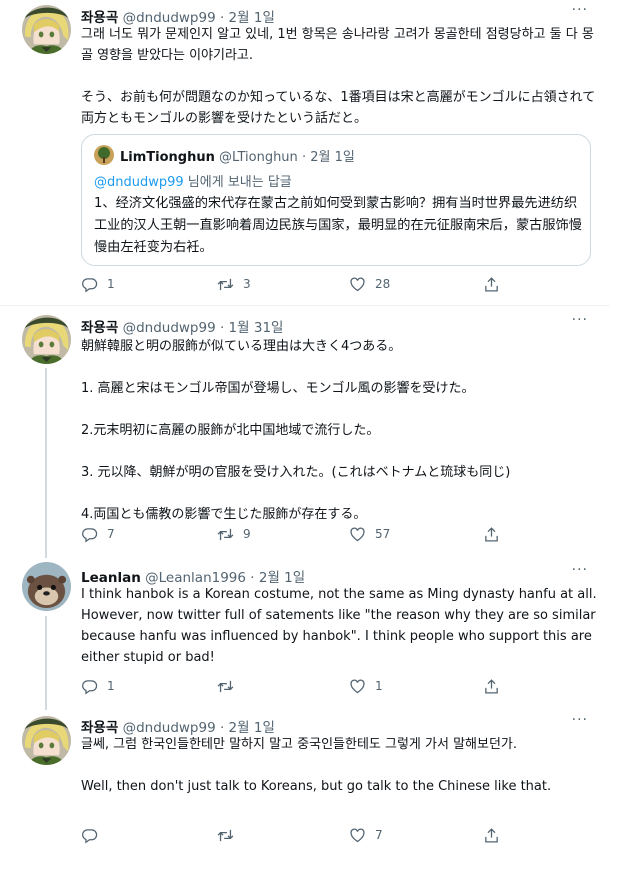 This screenshot has width=623, height=879. What do you see at coordinates (379, 835) in the screenshot?
I see `like-count: 7` at bounding box center [379, 835].